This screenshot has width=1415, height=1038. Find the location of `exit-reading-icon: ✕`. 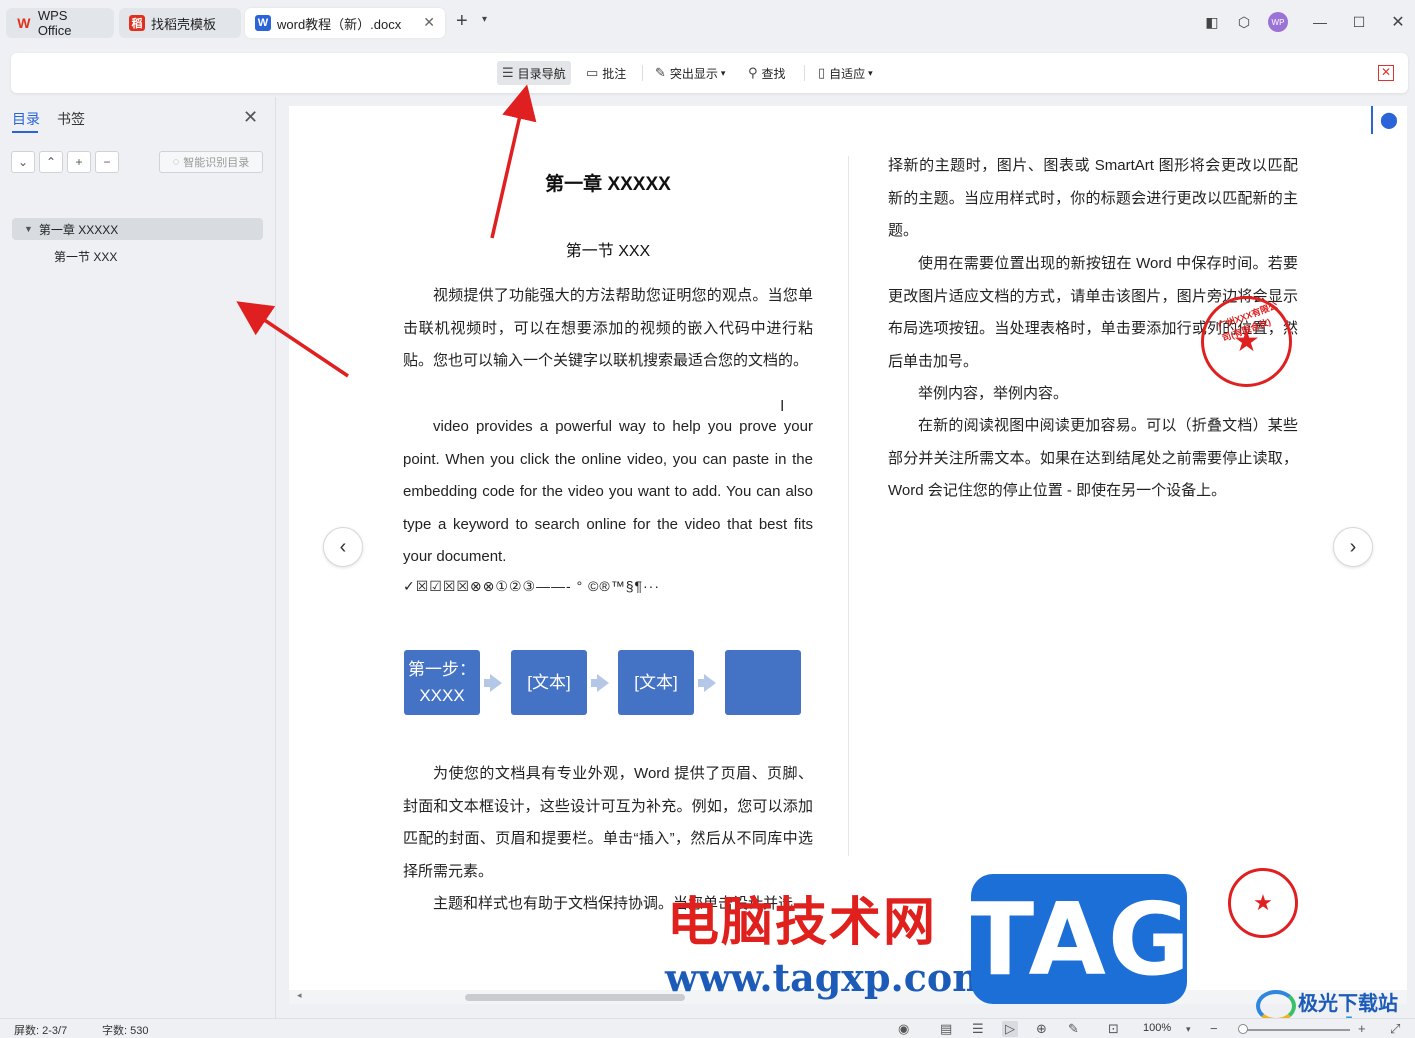

exit-reading-icon: ✕ is located at coordinates (1386, 73).